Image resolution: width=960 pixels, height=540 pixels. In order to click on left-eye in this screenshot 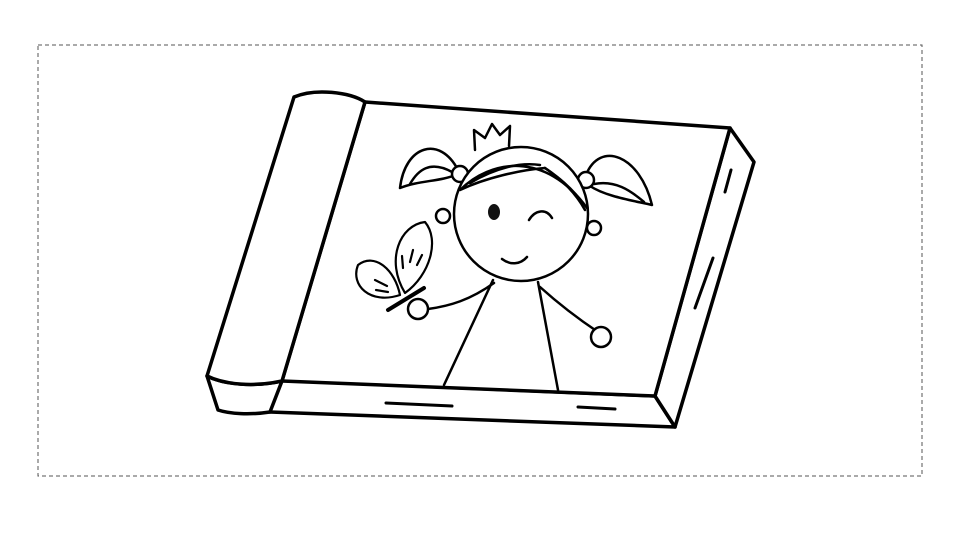, I will do `click(494, 212)`.